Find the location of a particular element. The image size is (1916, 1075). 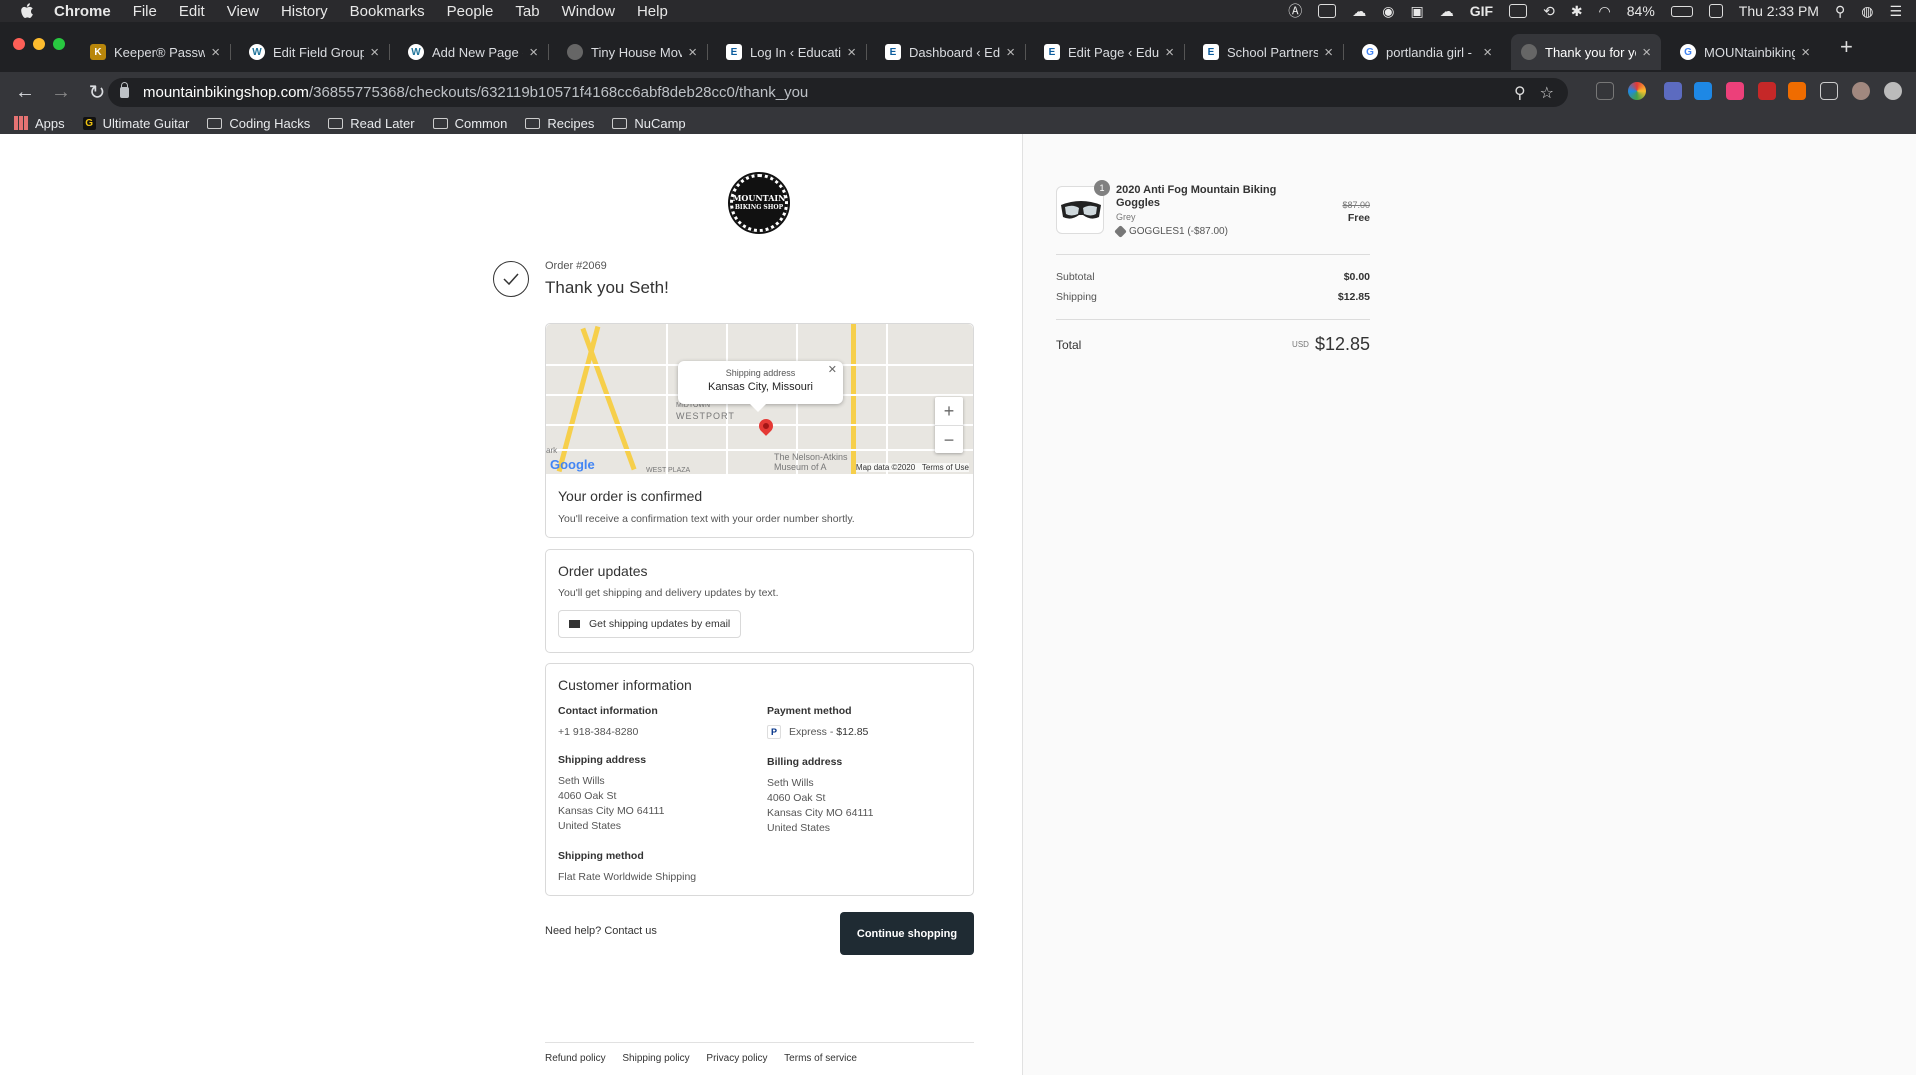

bookmark-common: Common is located at coordinates (469, 123).